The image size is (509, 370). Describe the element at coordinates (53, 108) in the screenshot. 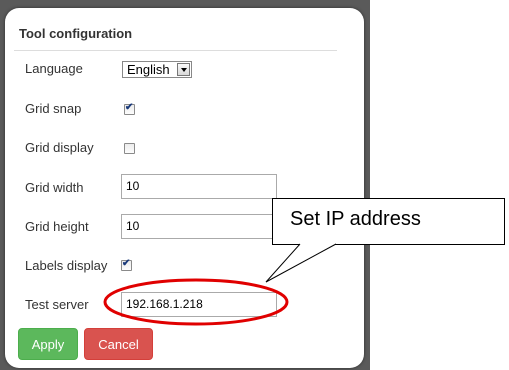

I see `grid-snap-label: Grid snap` at that location.